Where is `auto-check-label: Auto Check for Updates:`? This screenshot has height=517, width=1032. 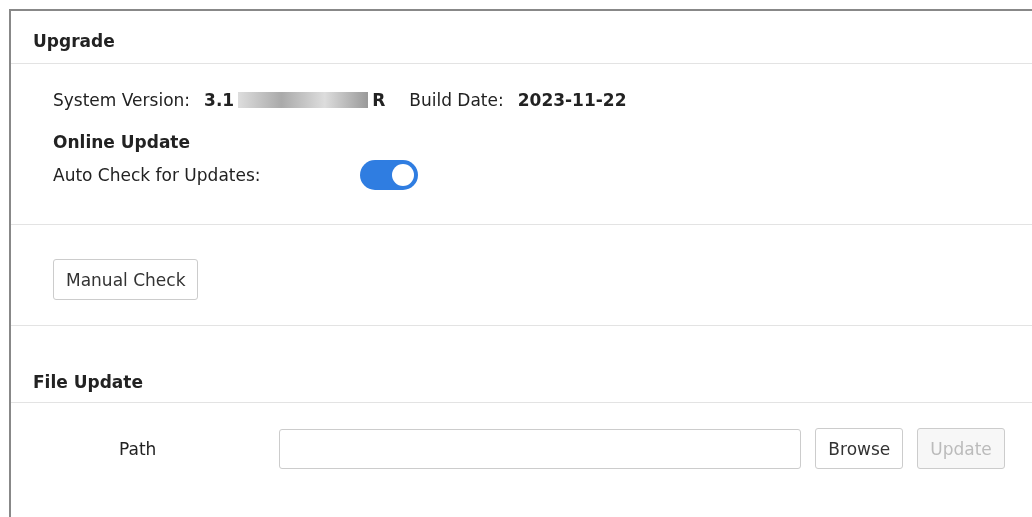
auto-check-label: Auto Check for Updates: is located at coordinates (157, 175).